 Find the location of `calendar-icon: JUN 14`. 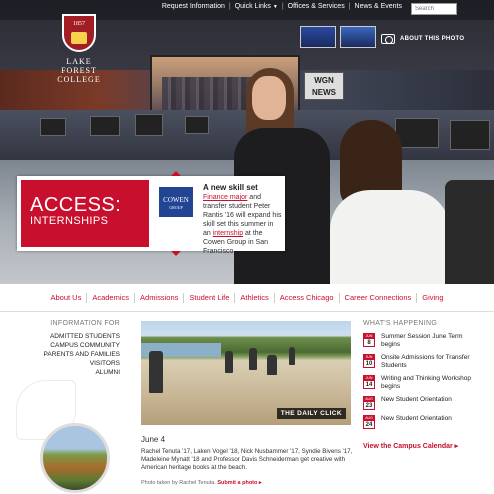

calendar-icon: JUN 14 is located at coordinates (369, 382).